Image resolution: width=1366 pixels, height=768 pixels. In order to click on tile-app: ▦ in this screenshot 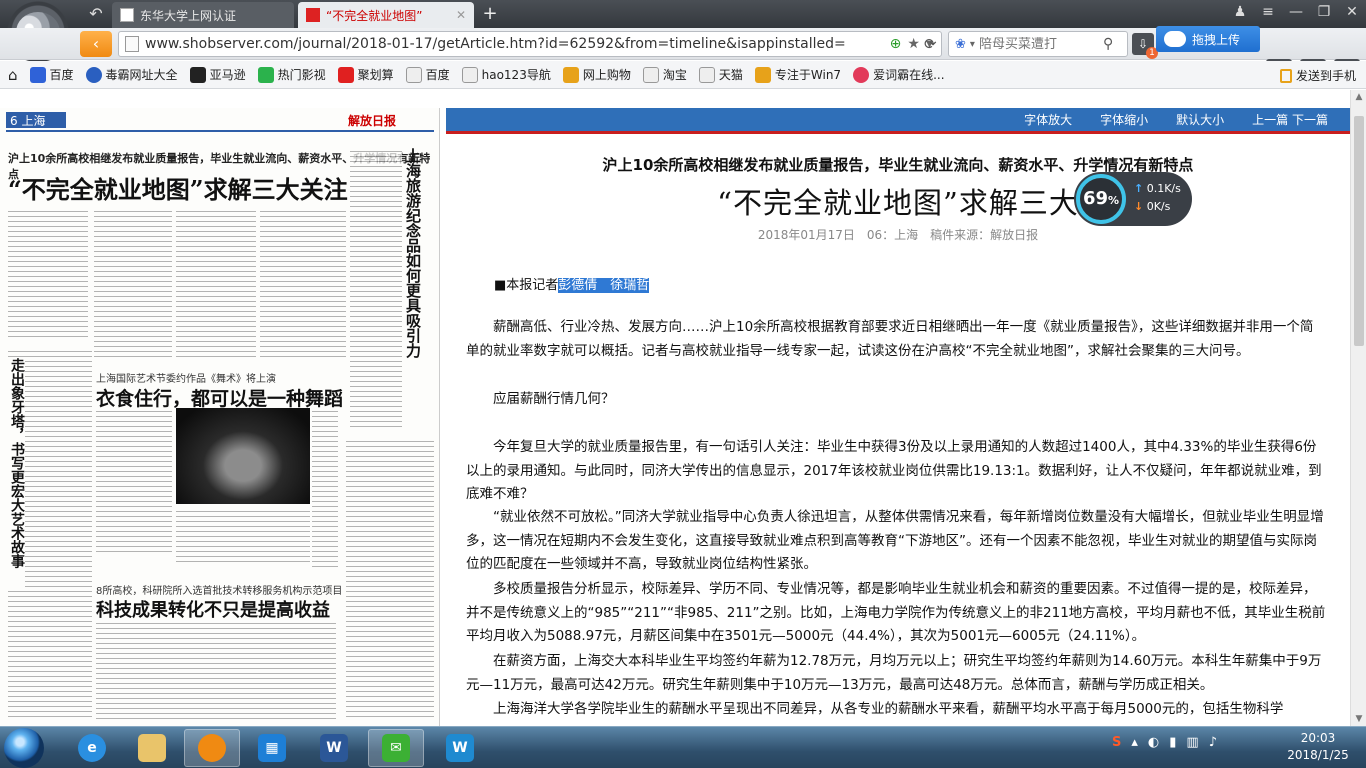, I will do `click(272, 748)`.